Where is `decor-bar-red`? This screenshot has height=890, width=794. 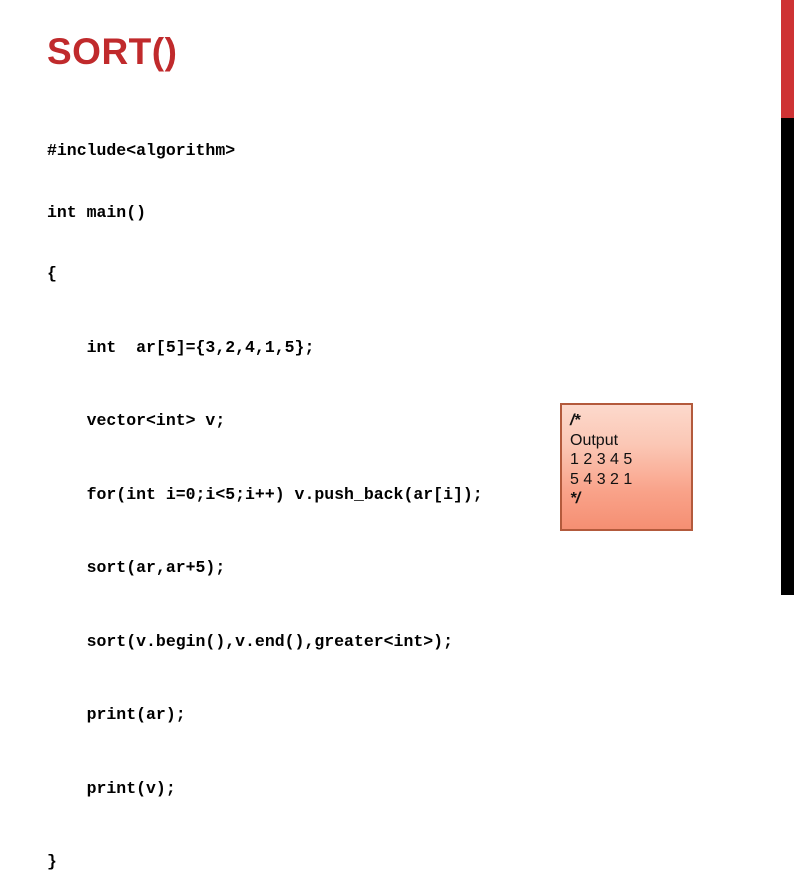
decor-bar-red is located at coordinates (787, 59).